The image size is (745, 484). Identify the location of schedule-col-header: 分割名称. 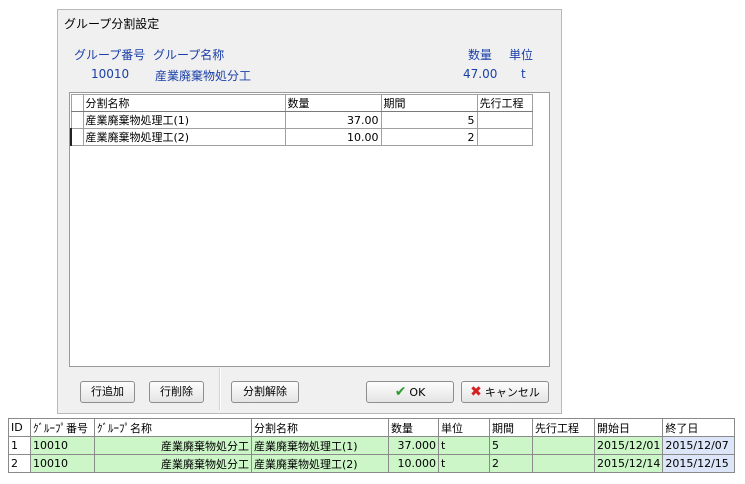
(320, 427).